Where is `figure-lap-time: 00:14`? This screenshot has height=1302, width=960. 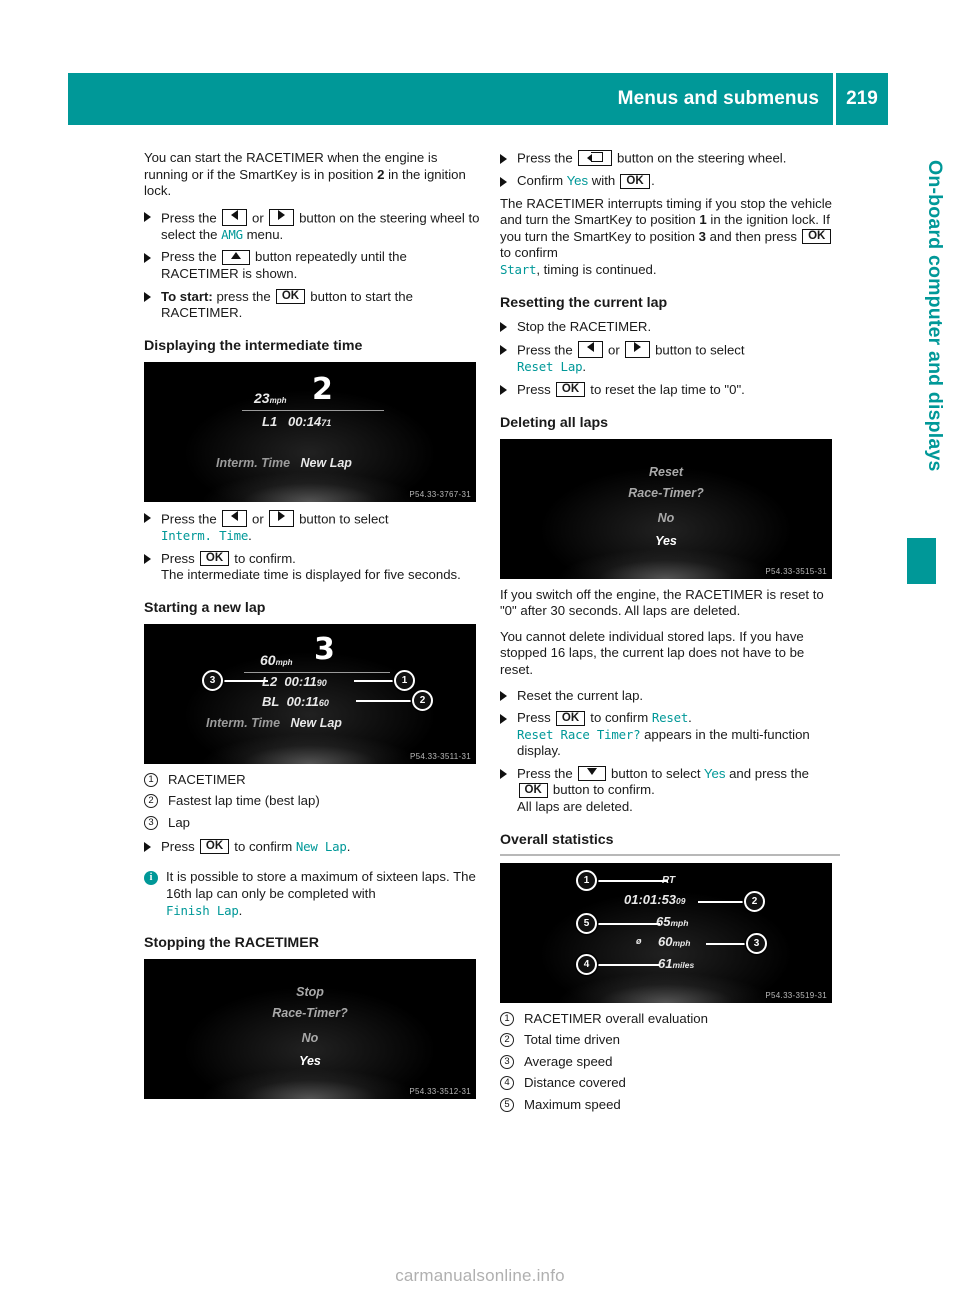
figure-lap-time: 00:14 is located at coordinates (305, 421).